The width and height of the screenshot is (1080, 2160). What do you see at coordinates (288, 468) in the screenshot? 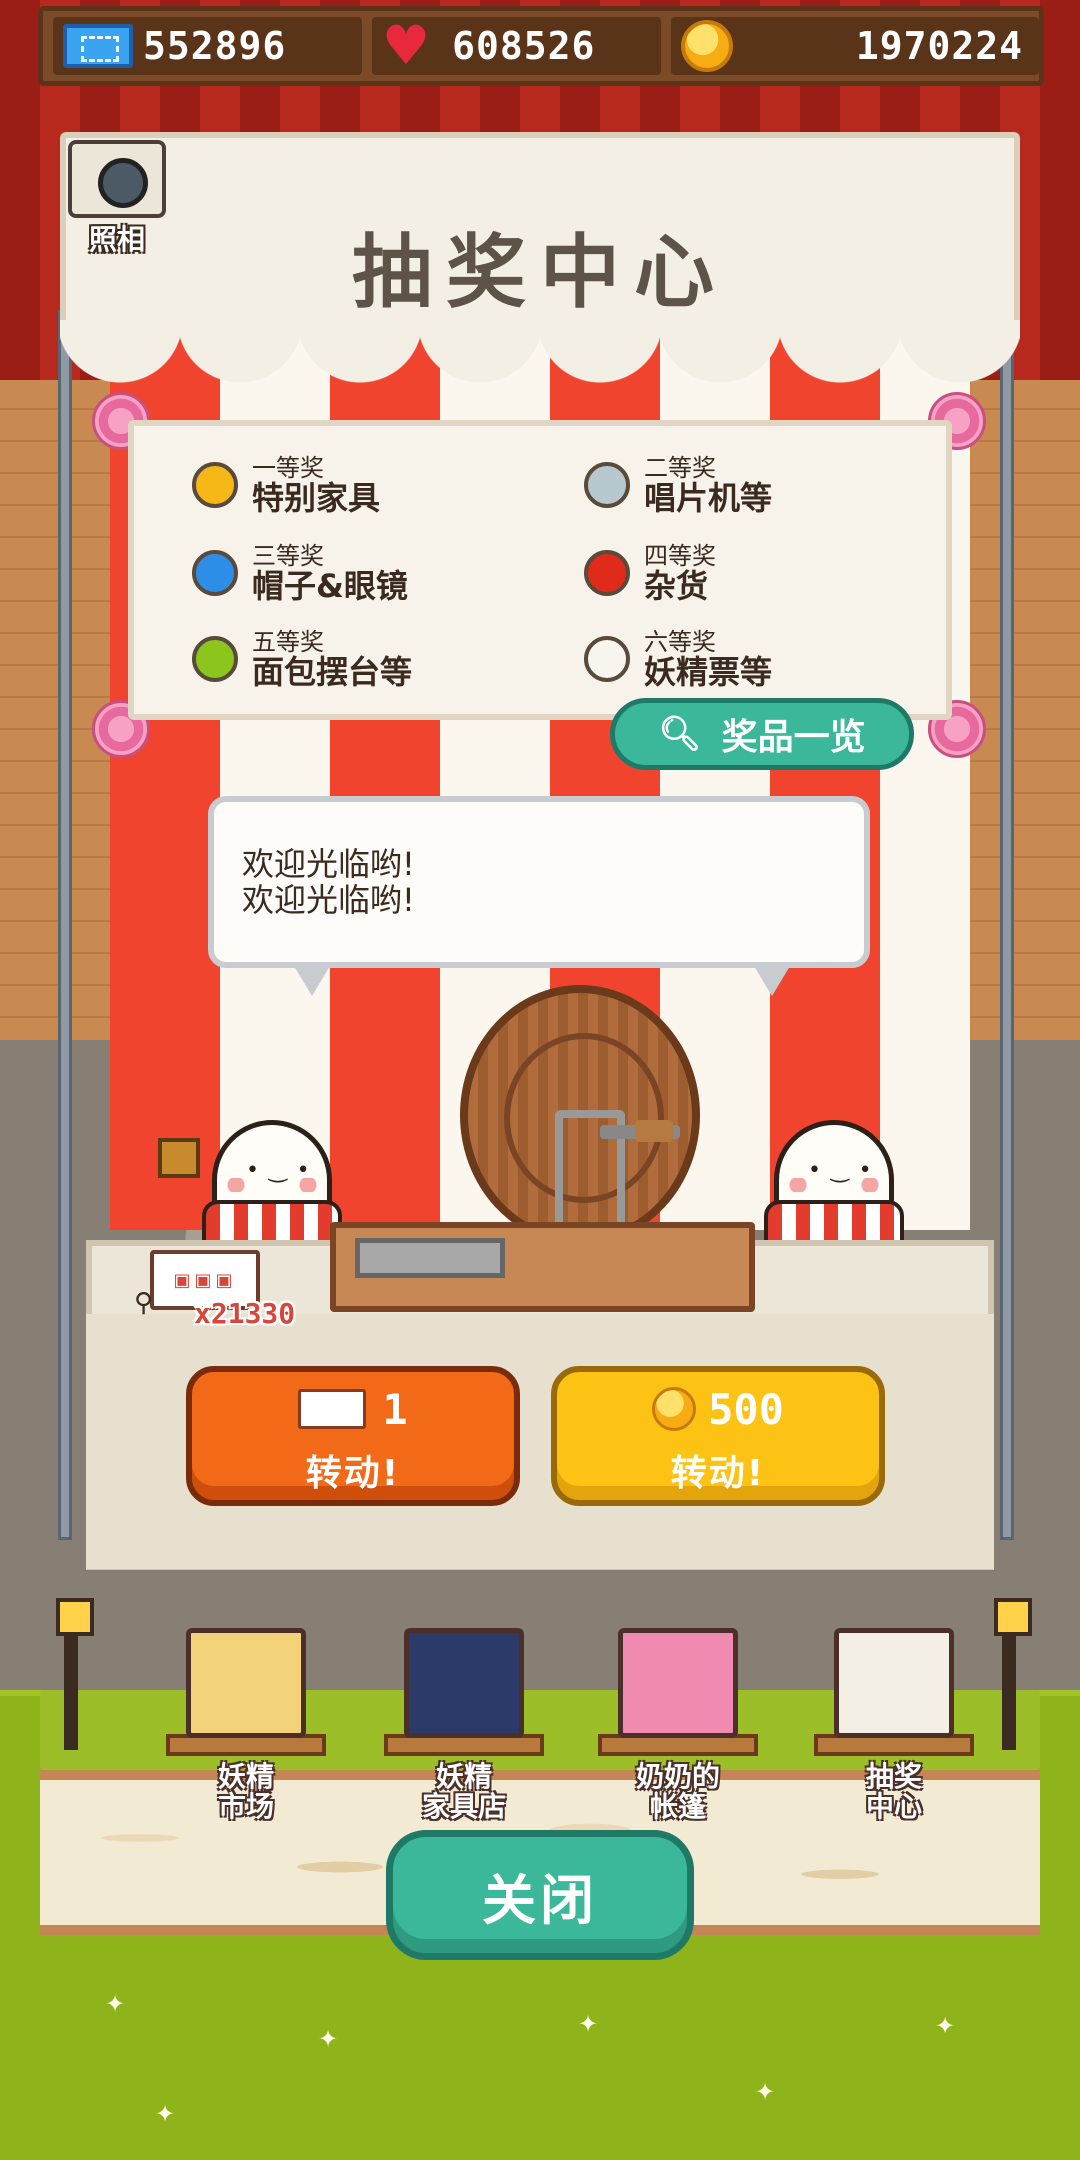
I see `prize-rank: 一等奖` at bounding box center [288, 468].